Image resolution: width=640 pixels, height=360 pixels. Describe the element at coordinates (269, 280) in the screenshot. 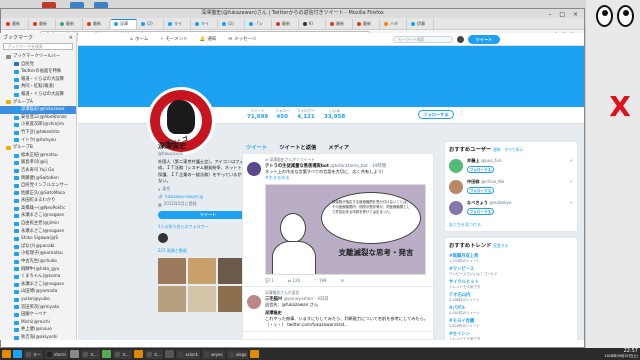

I see `reply-button: 💬 1` at that location.